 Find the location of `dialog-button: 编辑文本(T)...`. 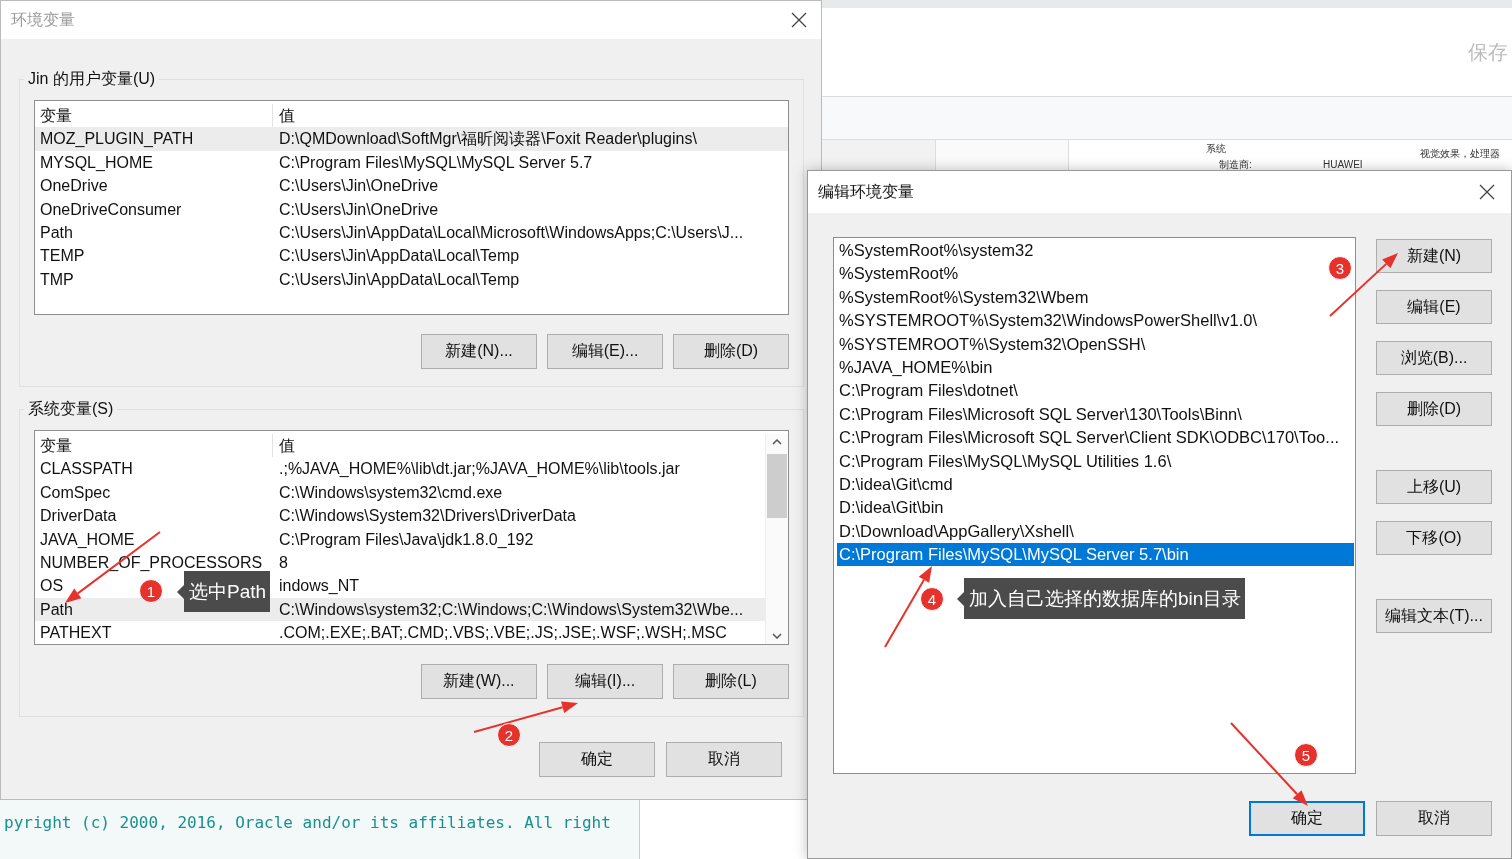

dialog-button: 编辑文本(T)... is located at coordinates (1434, 616).